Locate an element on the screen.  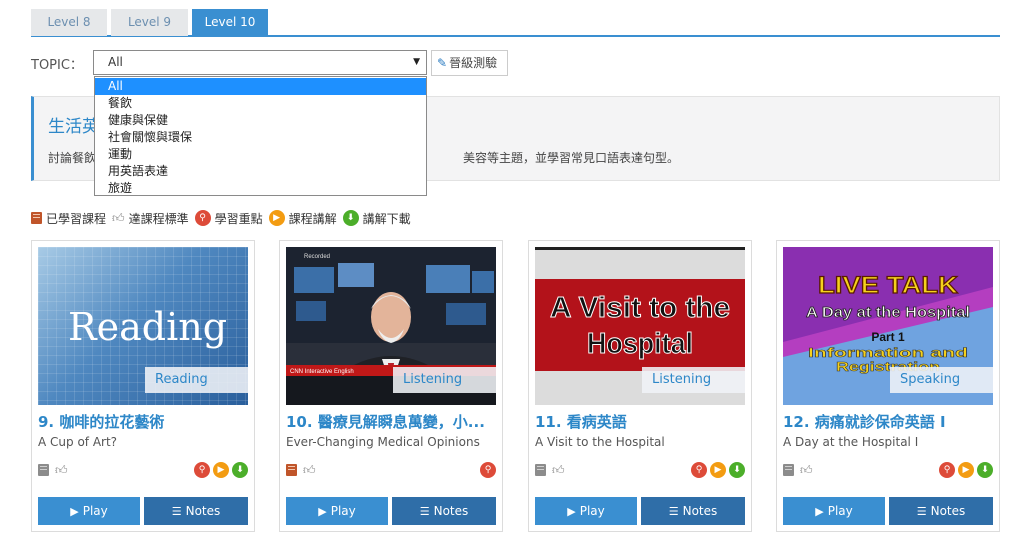
legend-key-points: ⚲ 學習重點 is located at coordinates (228, 218).